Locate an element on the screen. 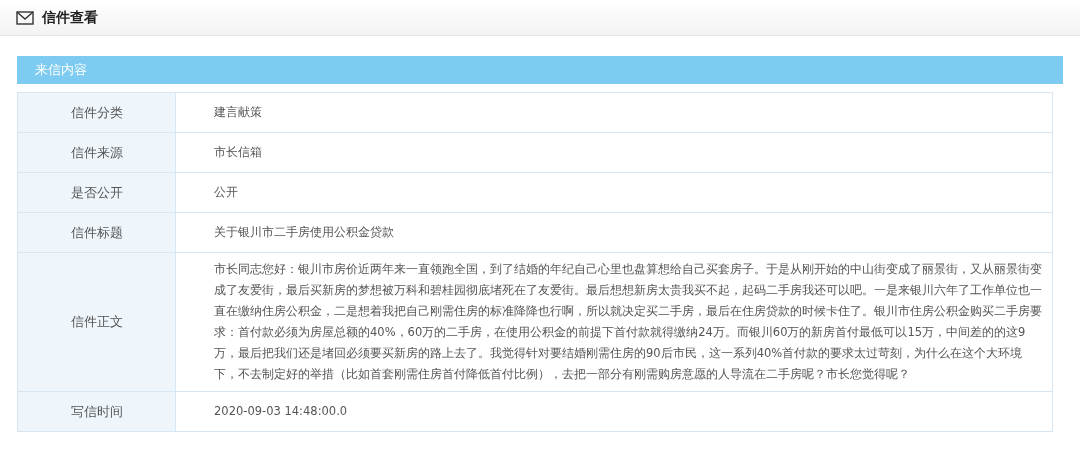 The width and height of the screenshot is (1080, 463). field-label: 信件分类 is located at coordinates (97, 112).